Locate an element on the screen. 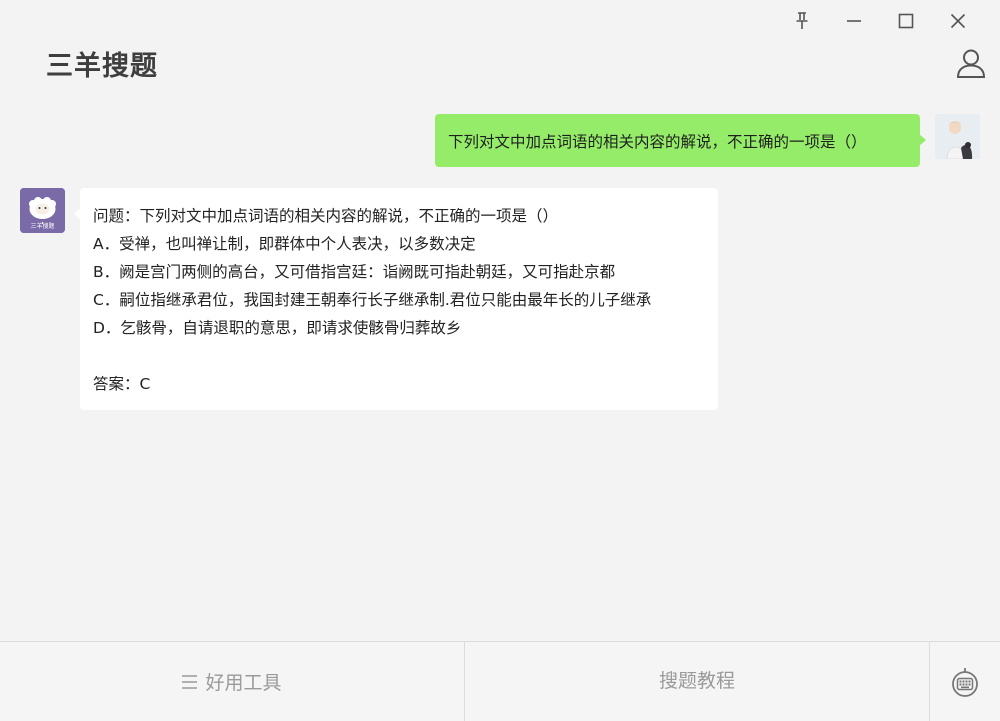  option-c: C．嗣位指继承君位，我国封建王朝奉行长子继承制.君位只能由最年长的儿子继承 is located at coordinates (372, 300).